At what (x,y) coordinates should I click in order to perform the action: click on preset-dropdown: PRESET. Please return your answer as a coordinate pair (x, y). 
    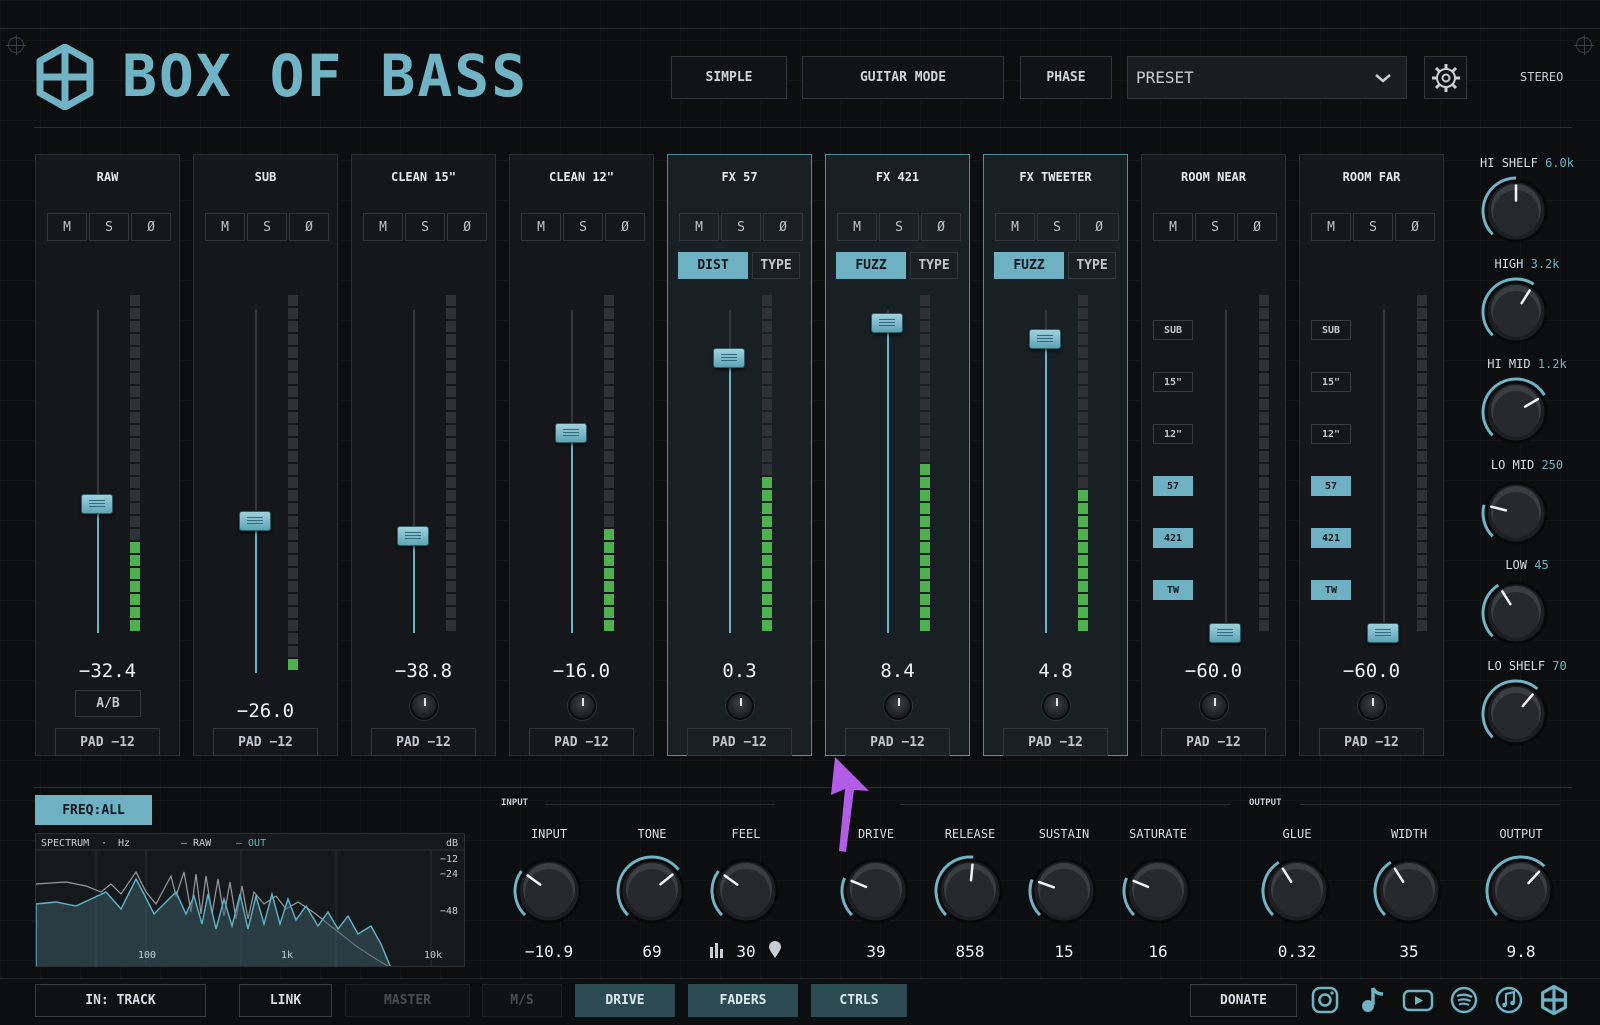
    Looking at the image, I should click on (1267, 77).